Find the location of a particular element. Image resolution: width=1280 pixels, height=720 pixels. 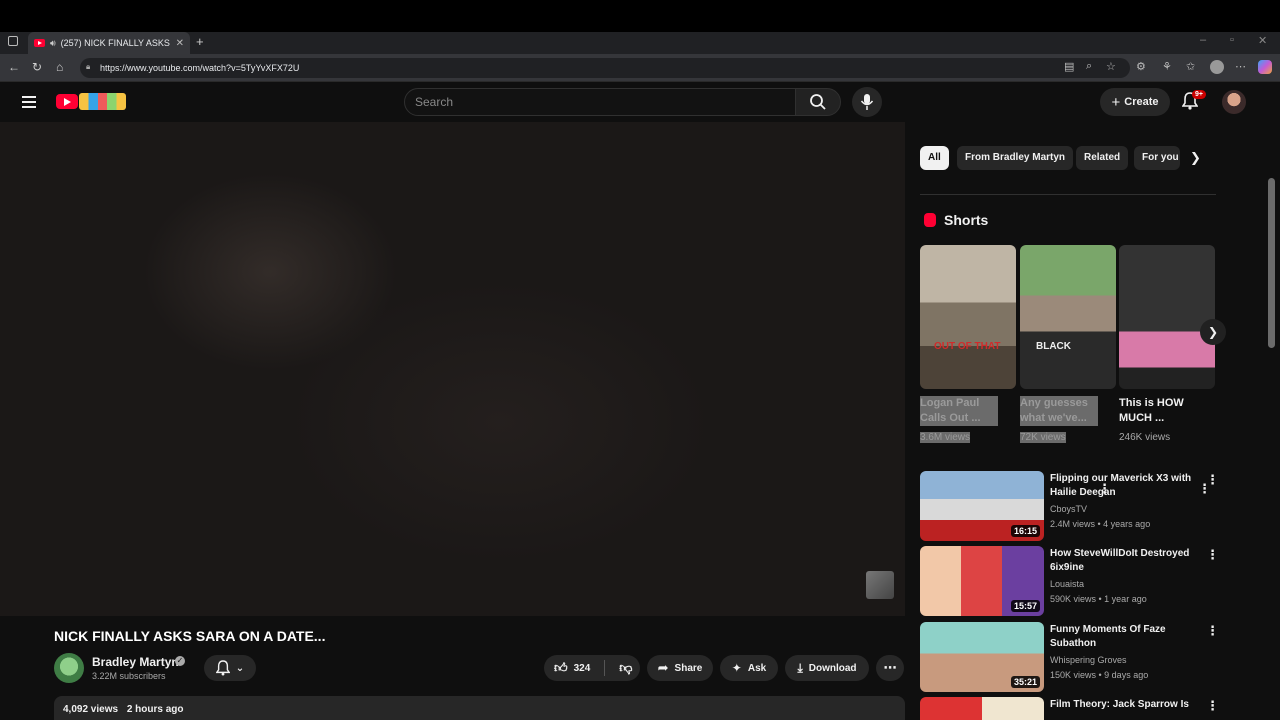

channel-name: Whispering Groves is located at coordinates (1088, 660).